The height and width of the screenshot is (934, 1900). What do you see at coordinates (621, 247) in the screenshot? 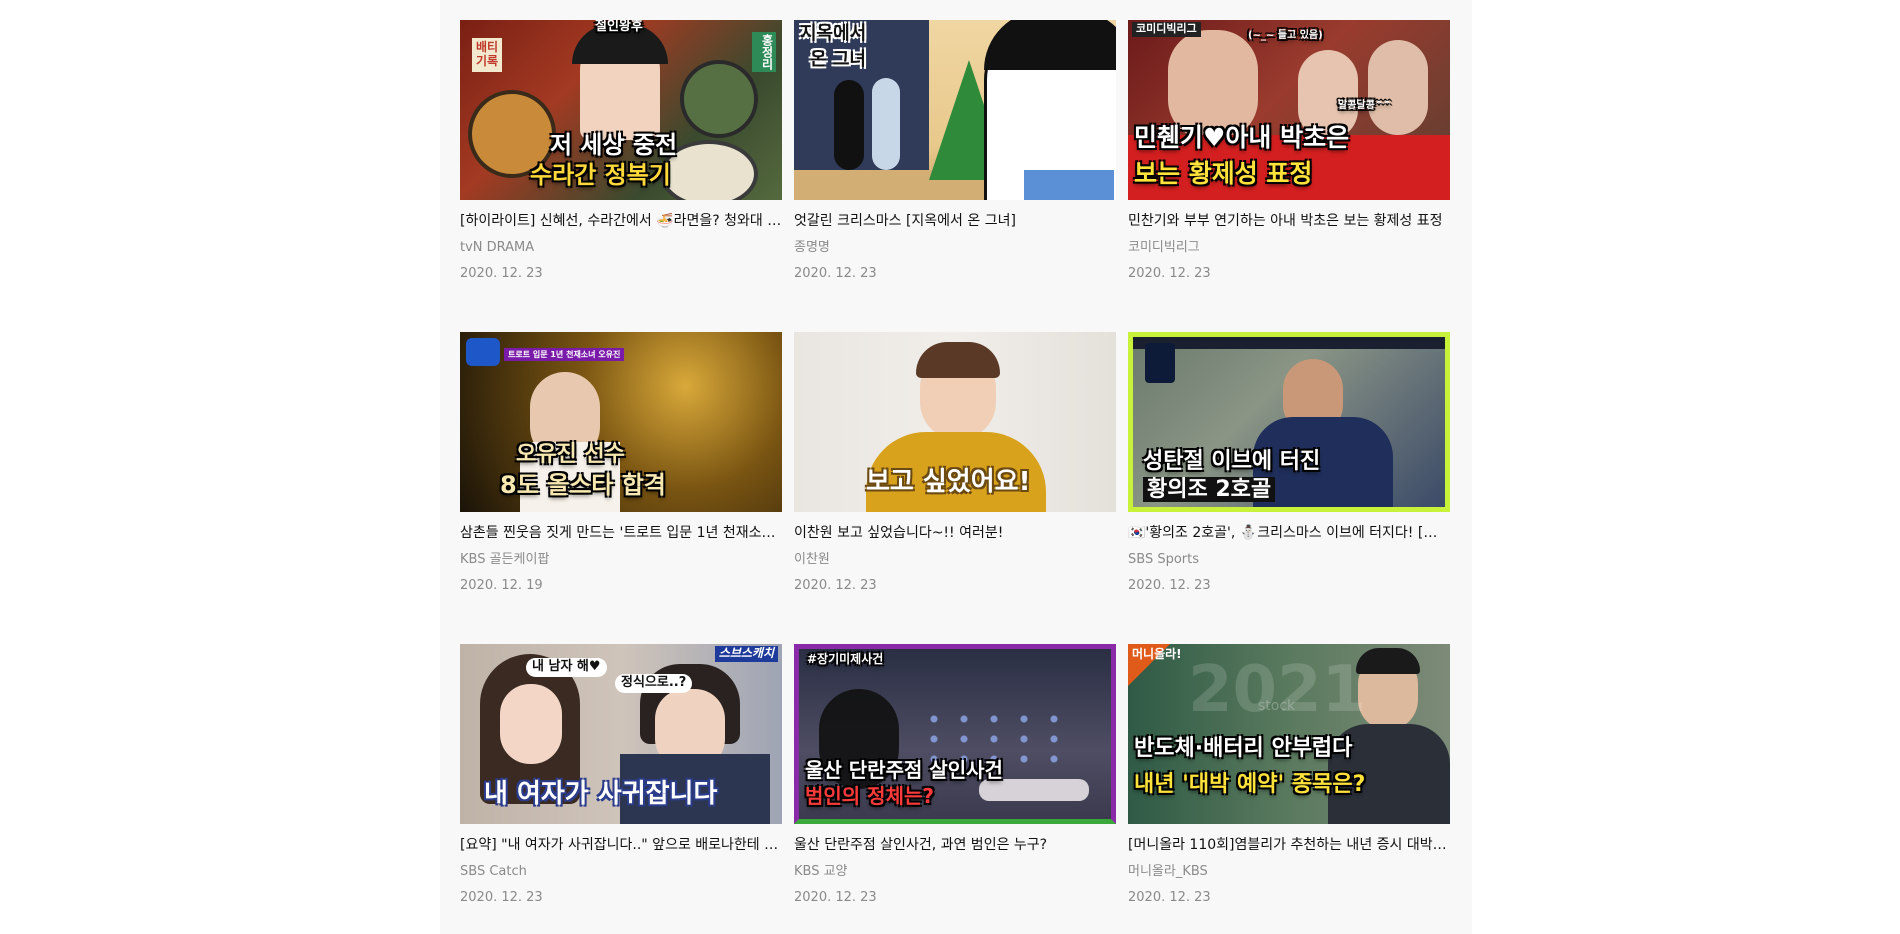
I see `video-channel: tvN DRAMA` at bounding box center [621, 247].